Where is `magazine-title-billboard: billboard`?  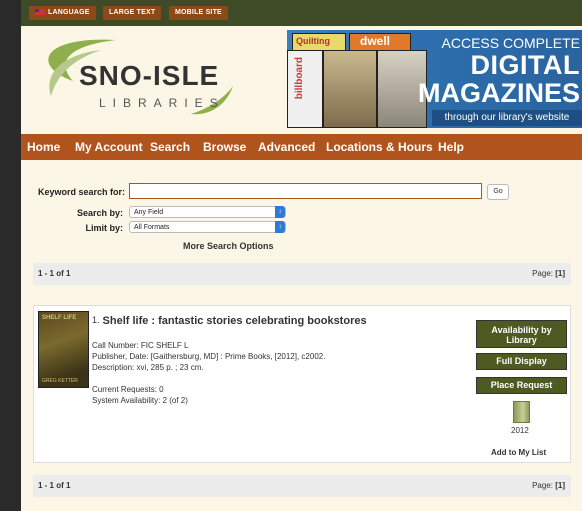
magazine-title-billboard: billboard is located at coordinates (299, 78).